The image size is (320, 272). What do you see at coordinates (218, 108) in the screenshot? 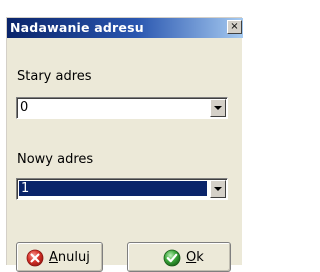
I see `old-address-dropdown-button` at bounding box center [218, 108].